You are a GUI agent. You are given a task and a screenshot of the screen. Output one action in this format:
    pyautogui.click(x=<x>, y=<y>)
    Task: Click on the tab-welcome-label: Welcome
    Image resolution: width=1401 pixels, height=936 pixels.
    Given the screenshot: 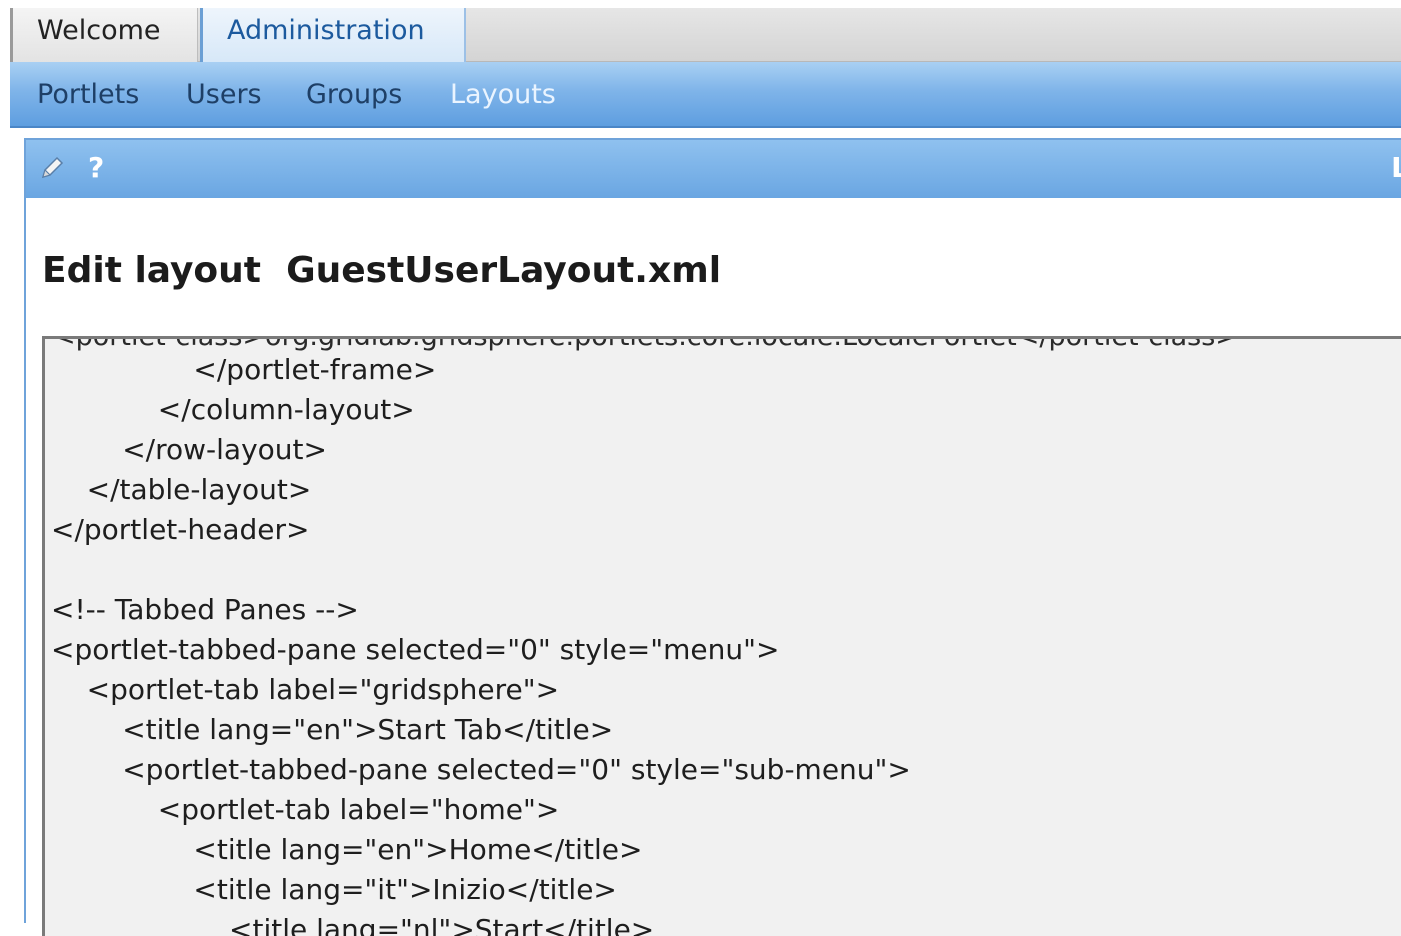 What is the action you would take?
    pyautogui.click(x=99, y=30)
    